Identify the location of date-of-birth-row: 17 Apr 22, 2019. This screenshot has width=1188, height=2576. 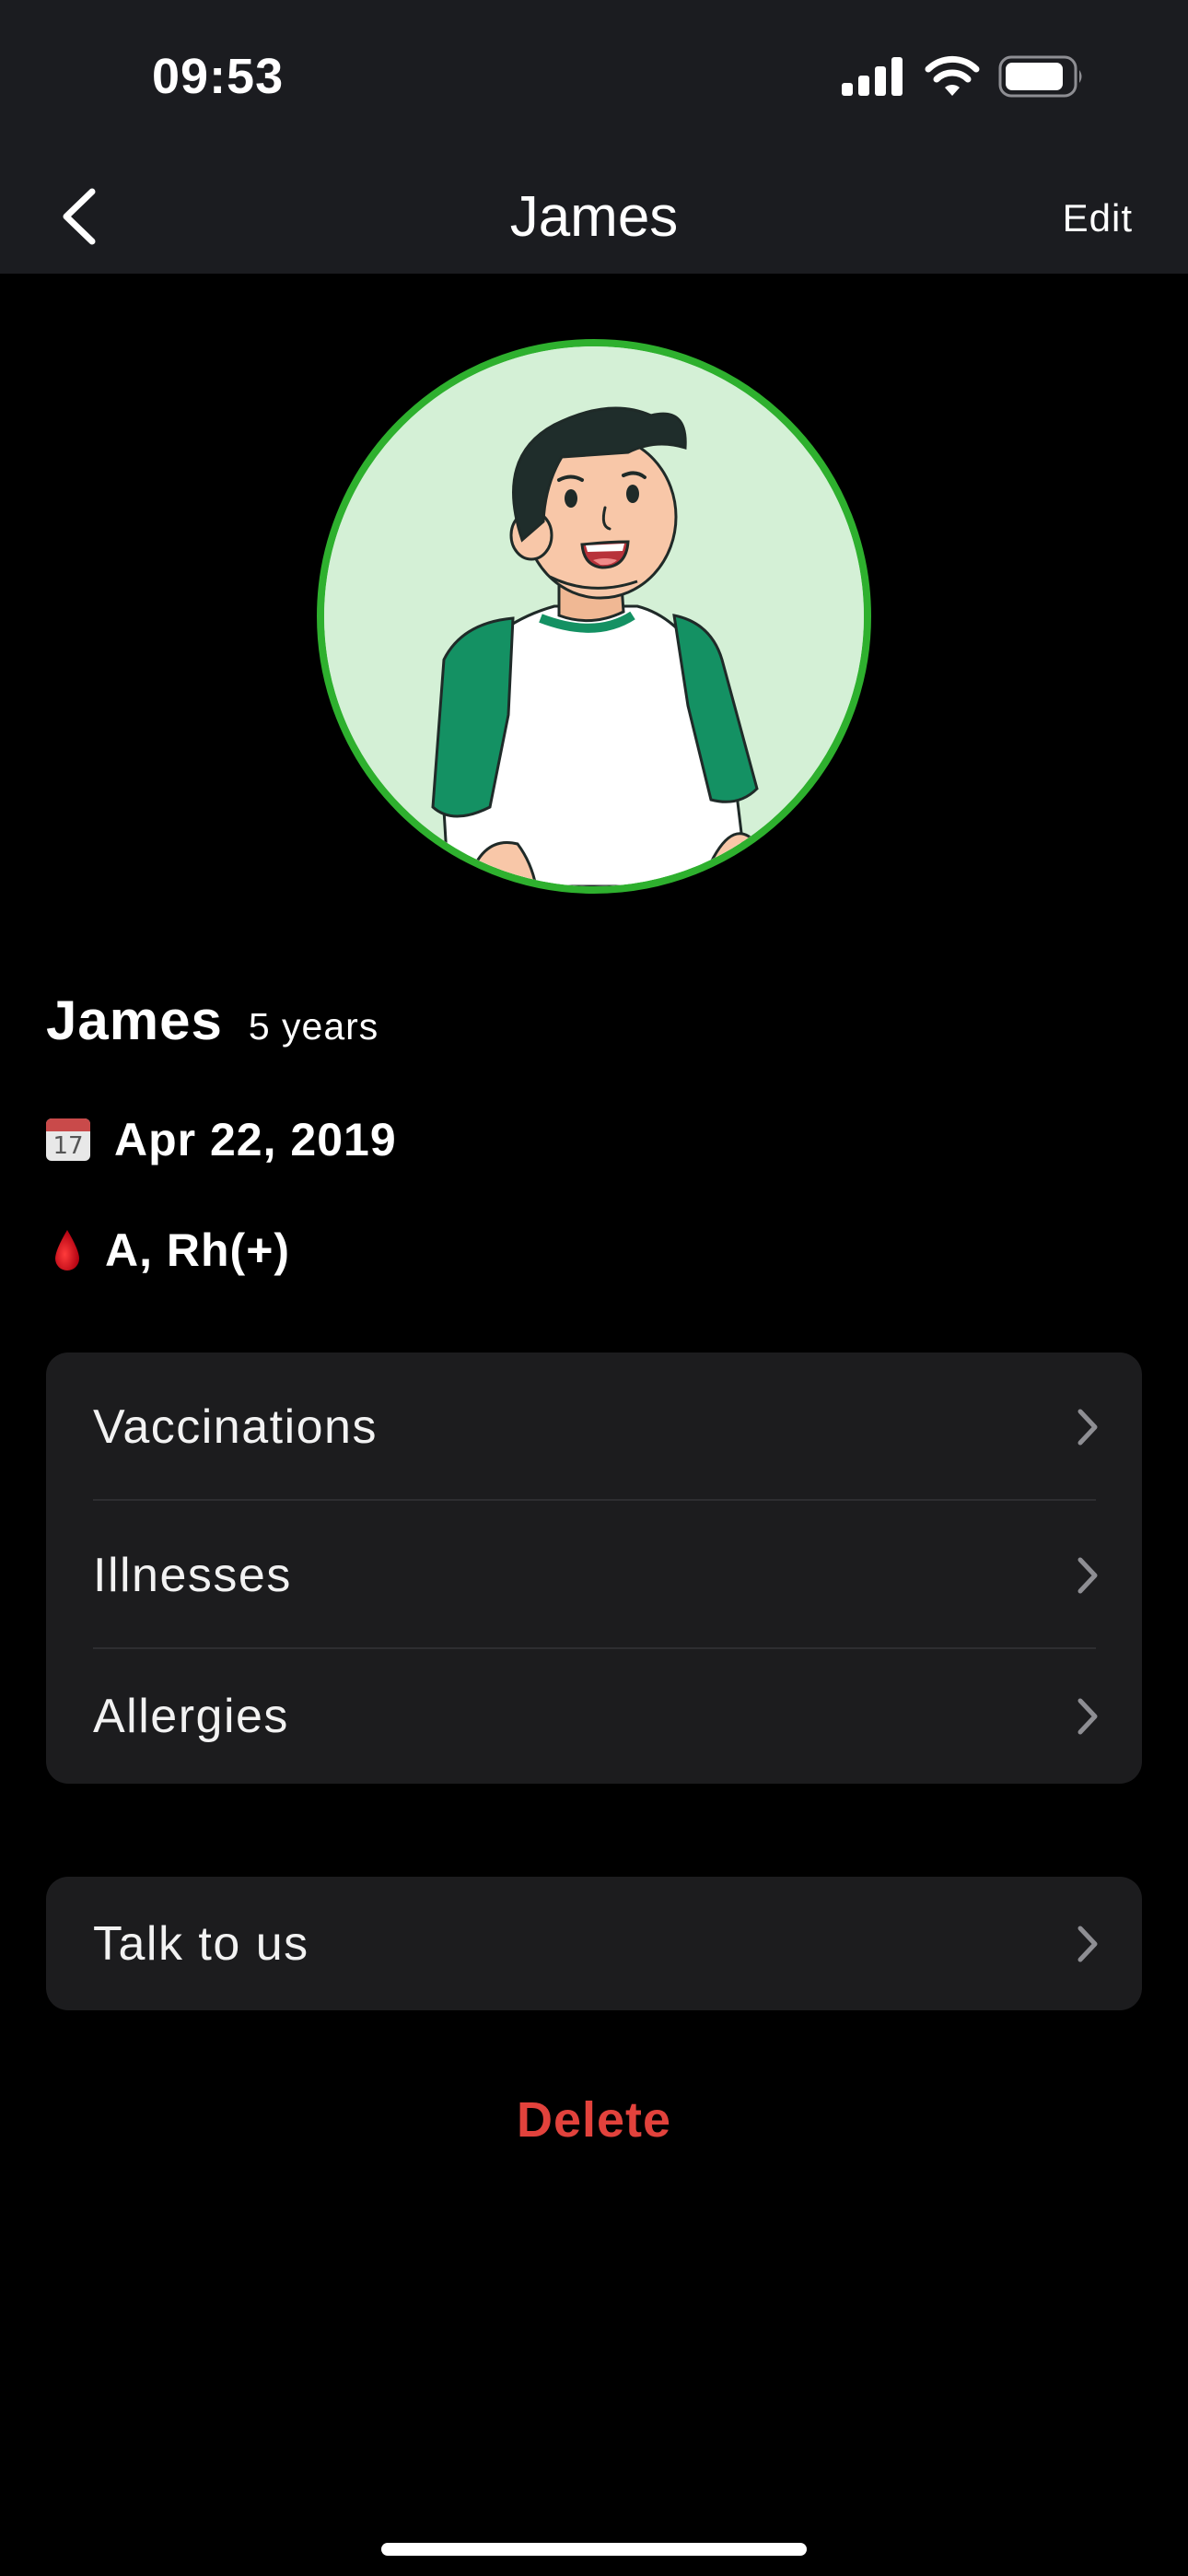
(221, 1139).